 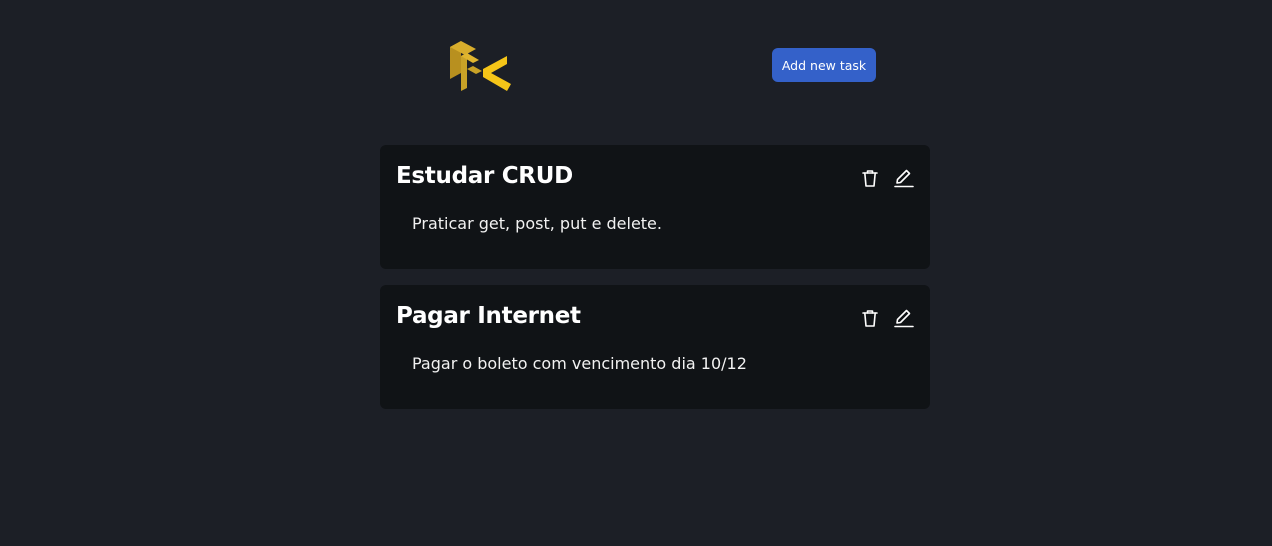 I want to click on add-new-task-button: Add new task, so click(x=824, y=65).